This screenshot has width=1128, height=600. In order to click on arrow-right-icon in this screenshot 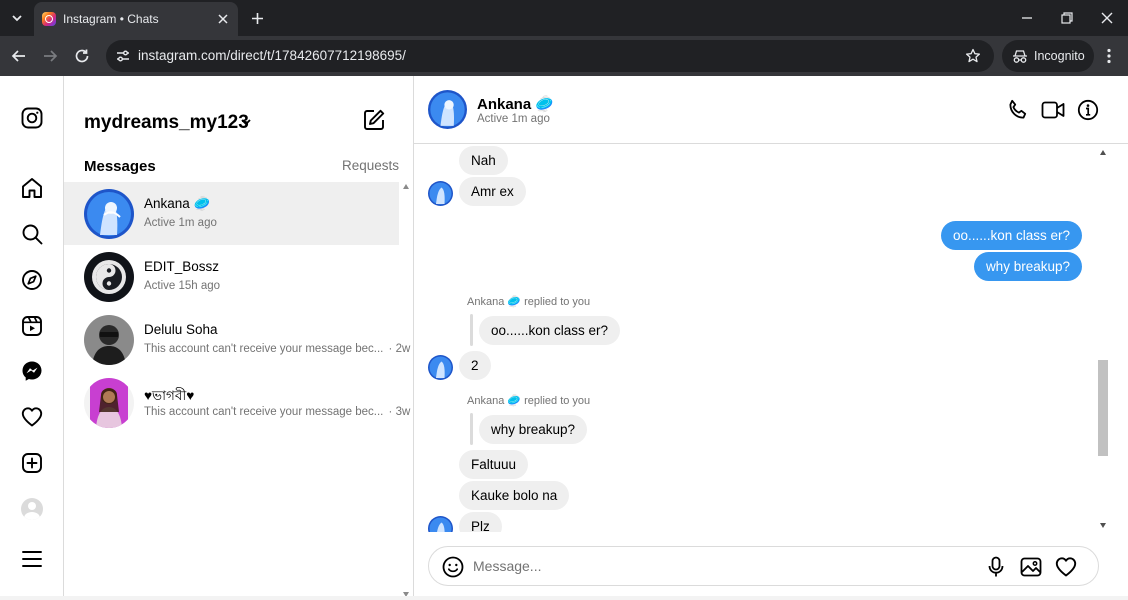, I will do `click(51, 56)`.